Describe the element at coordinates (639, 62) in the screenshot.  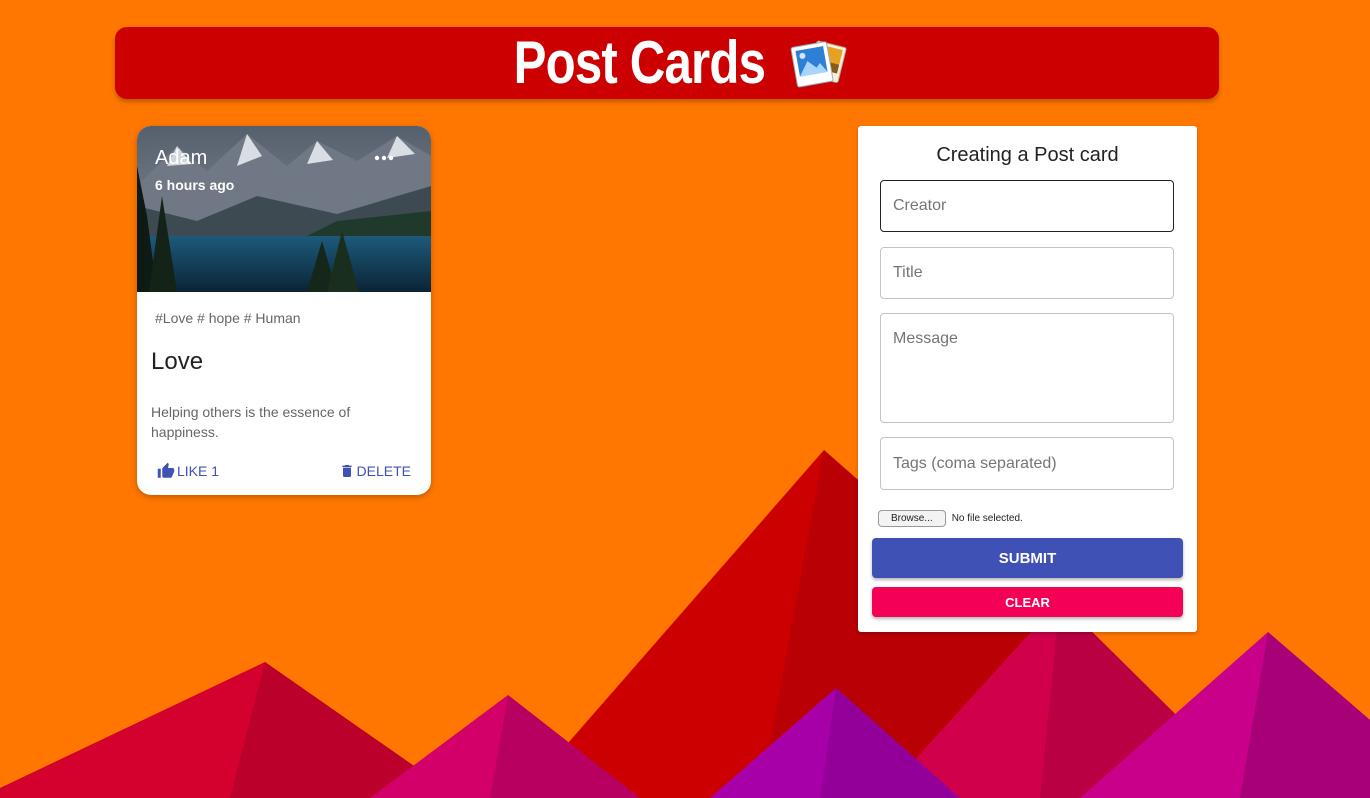
I see `app-title: Post Cards` at that location.